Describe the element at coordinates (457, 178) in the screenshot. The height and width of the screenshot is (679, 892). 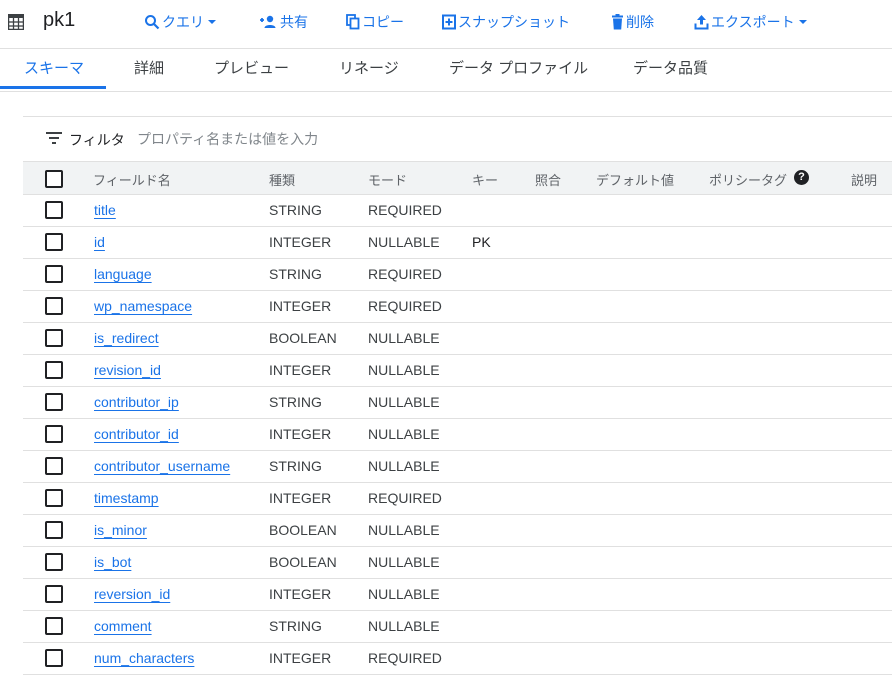
I see `table-header: フィールド名 種類 モード キー 照合 デフォルト値 ポリシータグ ? 説明` at that location.